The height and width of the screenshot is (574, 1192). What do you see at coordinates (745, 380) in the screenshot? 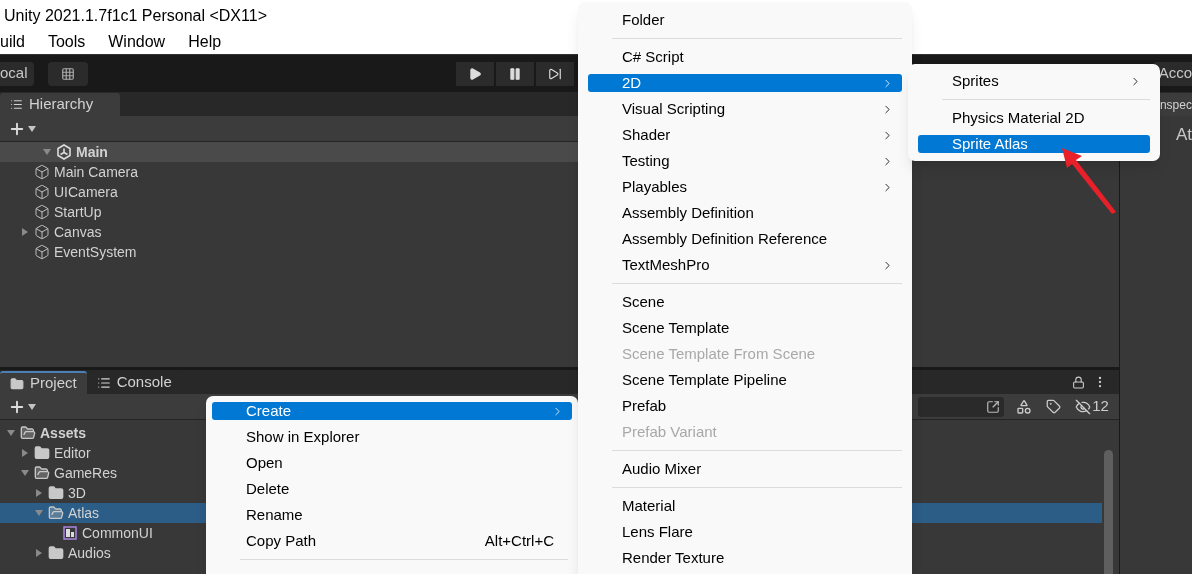
I see `menu-item: Scene Template Pipeline` at bounding box center [745, 380].